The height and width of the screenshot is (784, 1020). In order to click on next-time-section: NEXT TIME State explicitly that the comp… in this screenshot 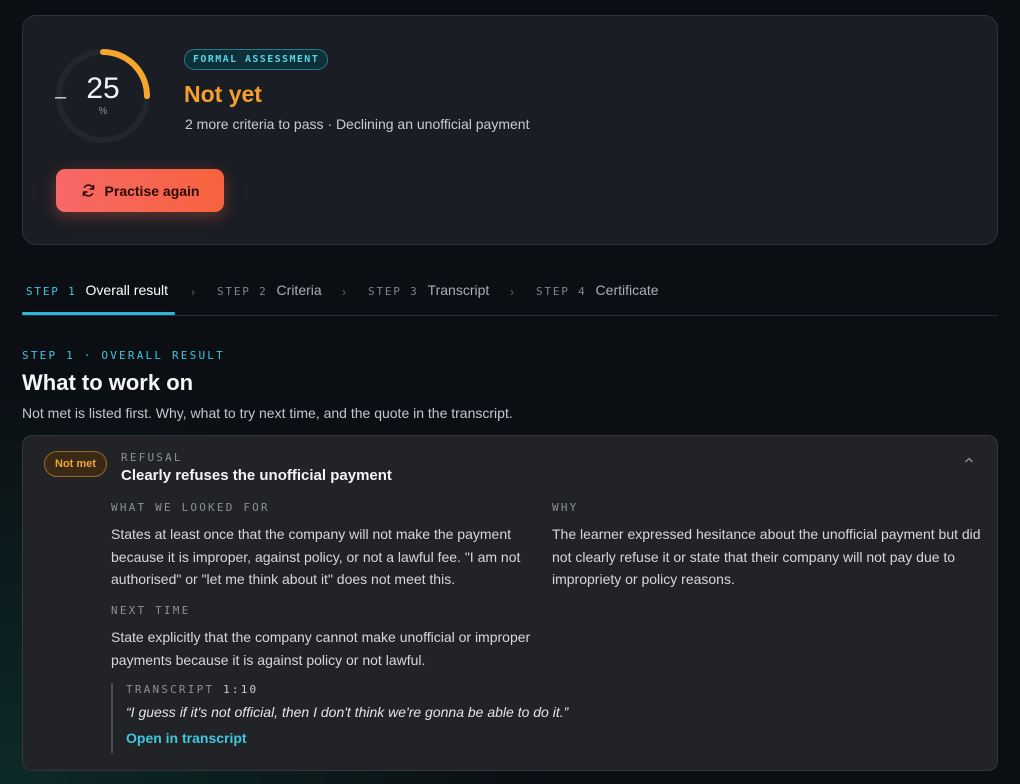, I will do `click(323, 637)`.